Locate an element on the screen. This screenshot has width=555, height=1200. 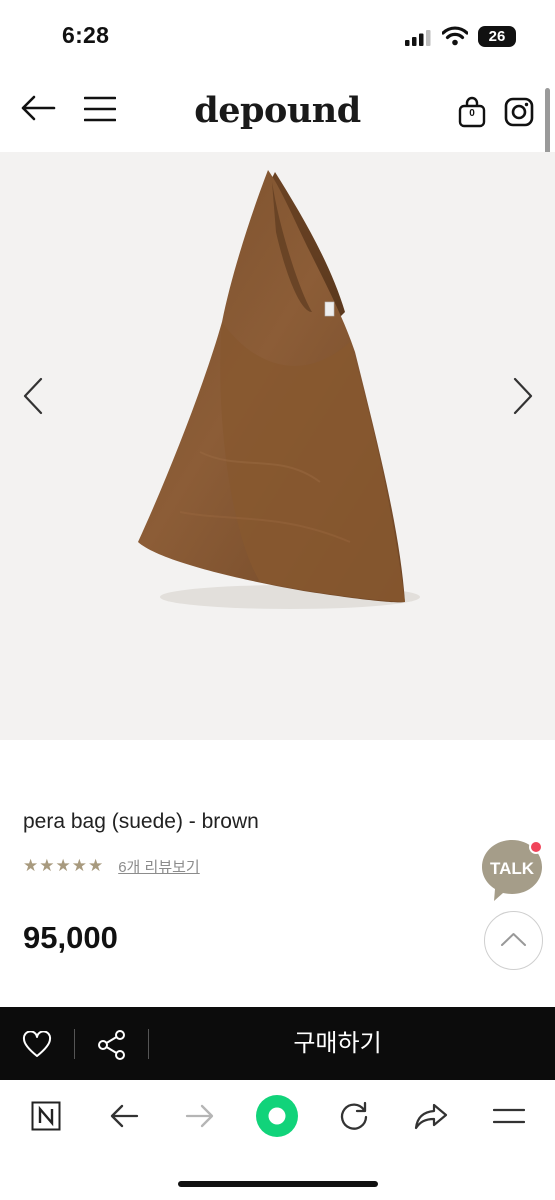
refresh-icon is located at coordinates (354, 1116).